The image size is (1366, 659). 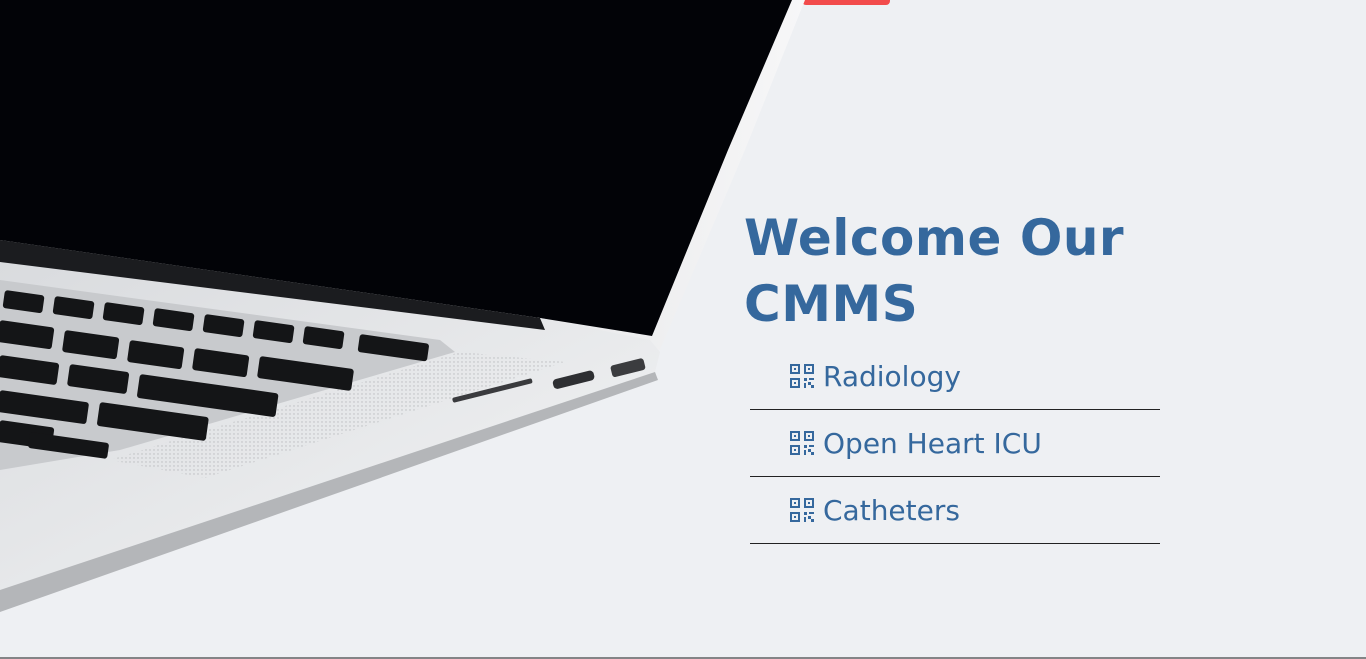 What do you see at coordinates (934, 271) in the screenshot?
I see `page-title: Welcome Our CMMS` at bounding box center [934, 271].